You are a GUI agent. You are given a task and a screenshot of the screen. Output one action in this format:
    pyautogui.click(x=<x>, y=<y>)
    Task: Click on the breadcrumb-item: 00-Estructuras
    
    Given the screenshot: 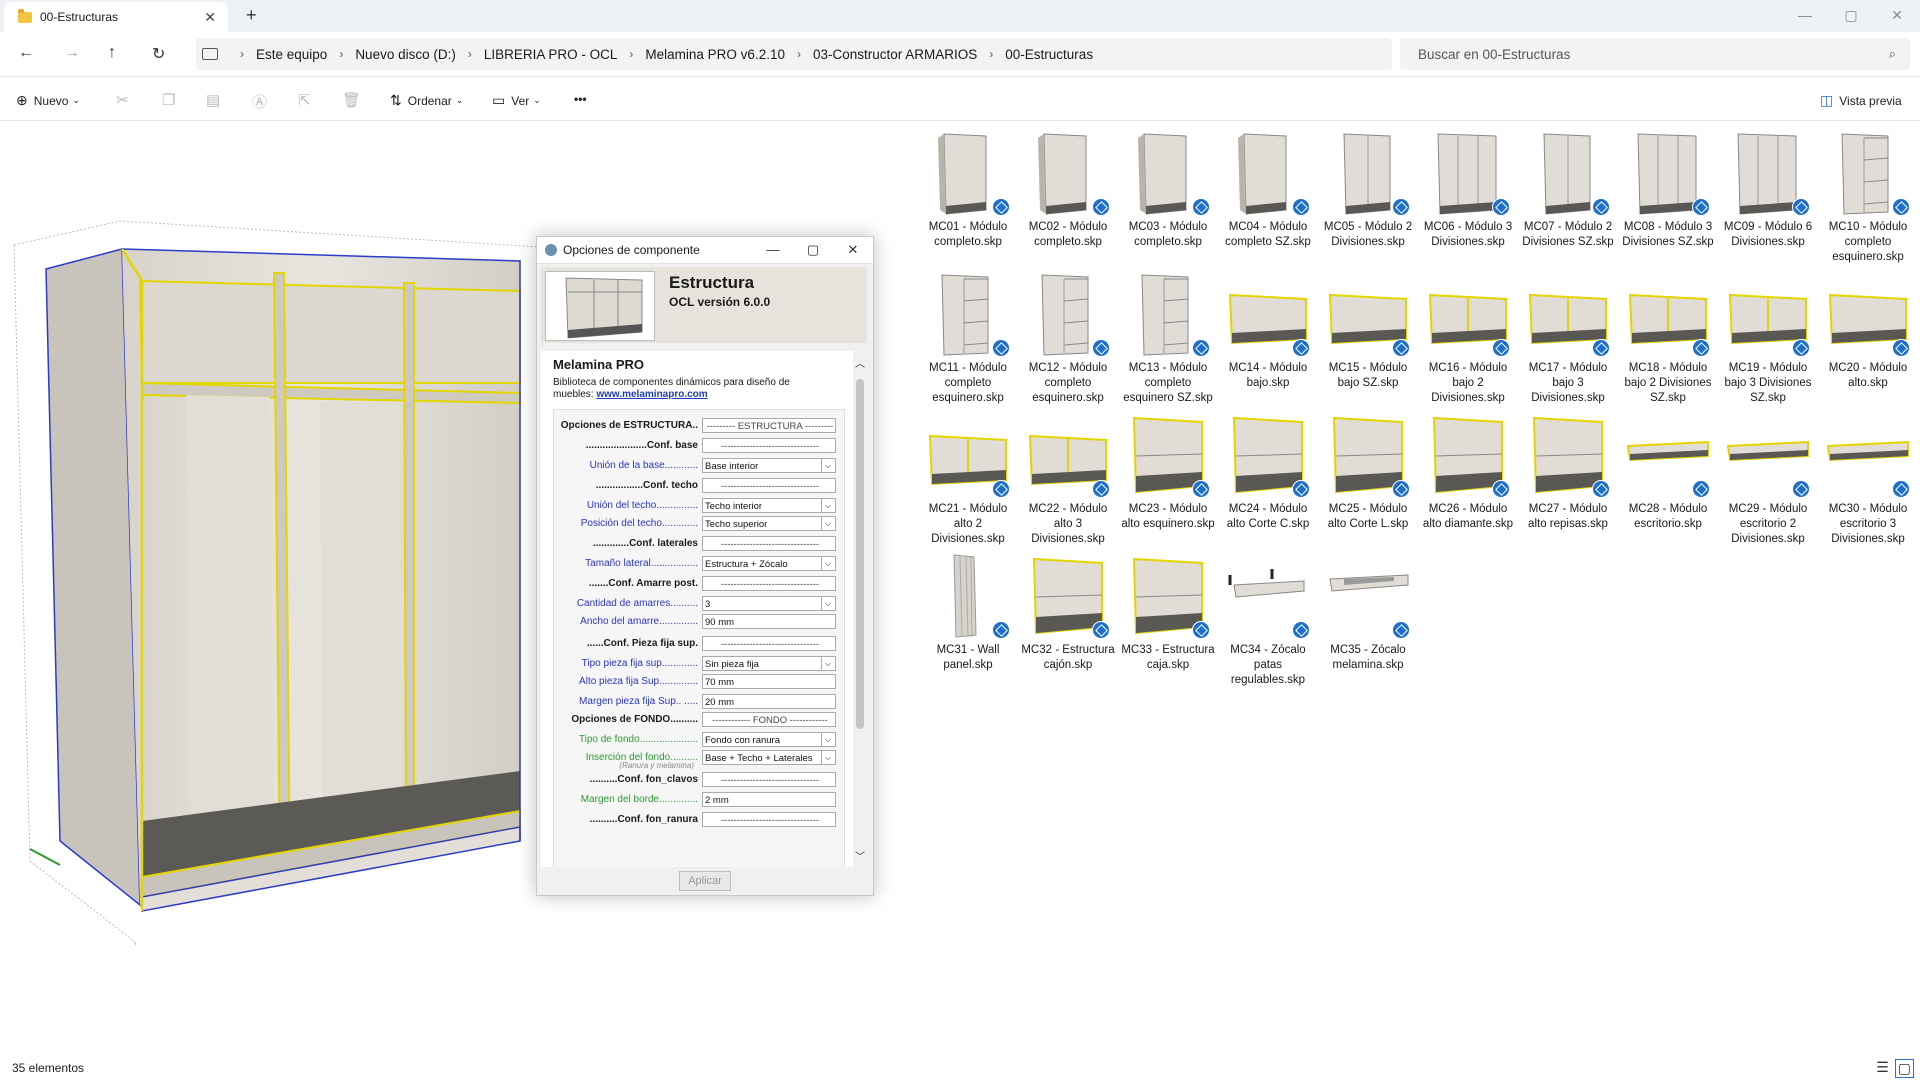 What is the action you would take?
    pyautogui.click(x=1049, y=54)
    